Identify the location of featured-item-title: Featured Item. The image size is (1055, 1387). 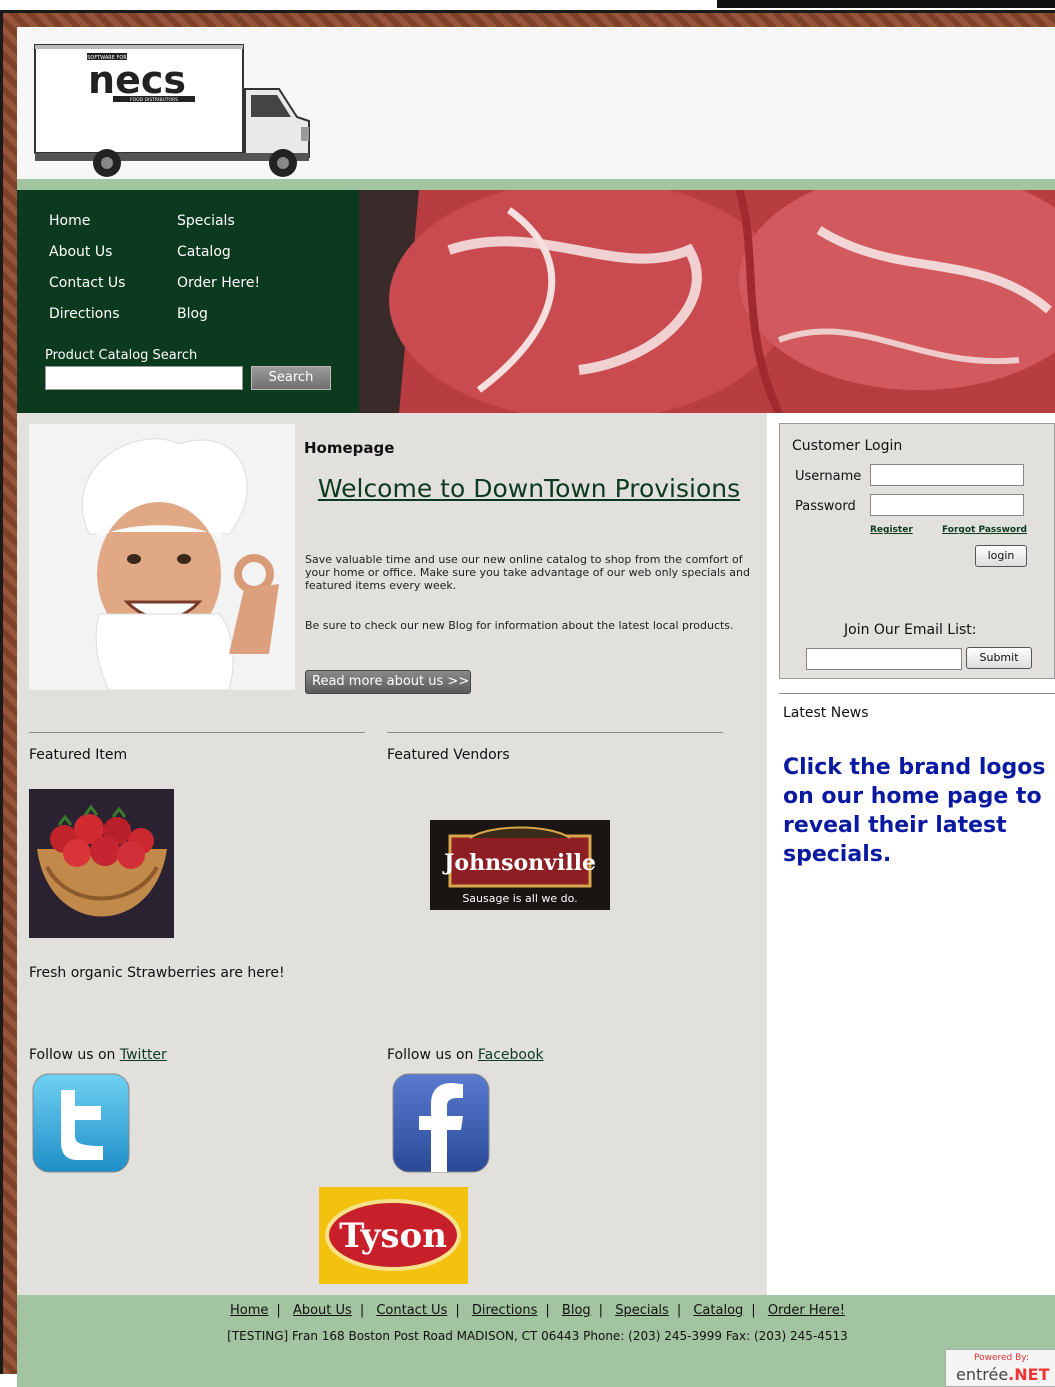
(78, 755).